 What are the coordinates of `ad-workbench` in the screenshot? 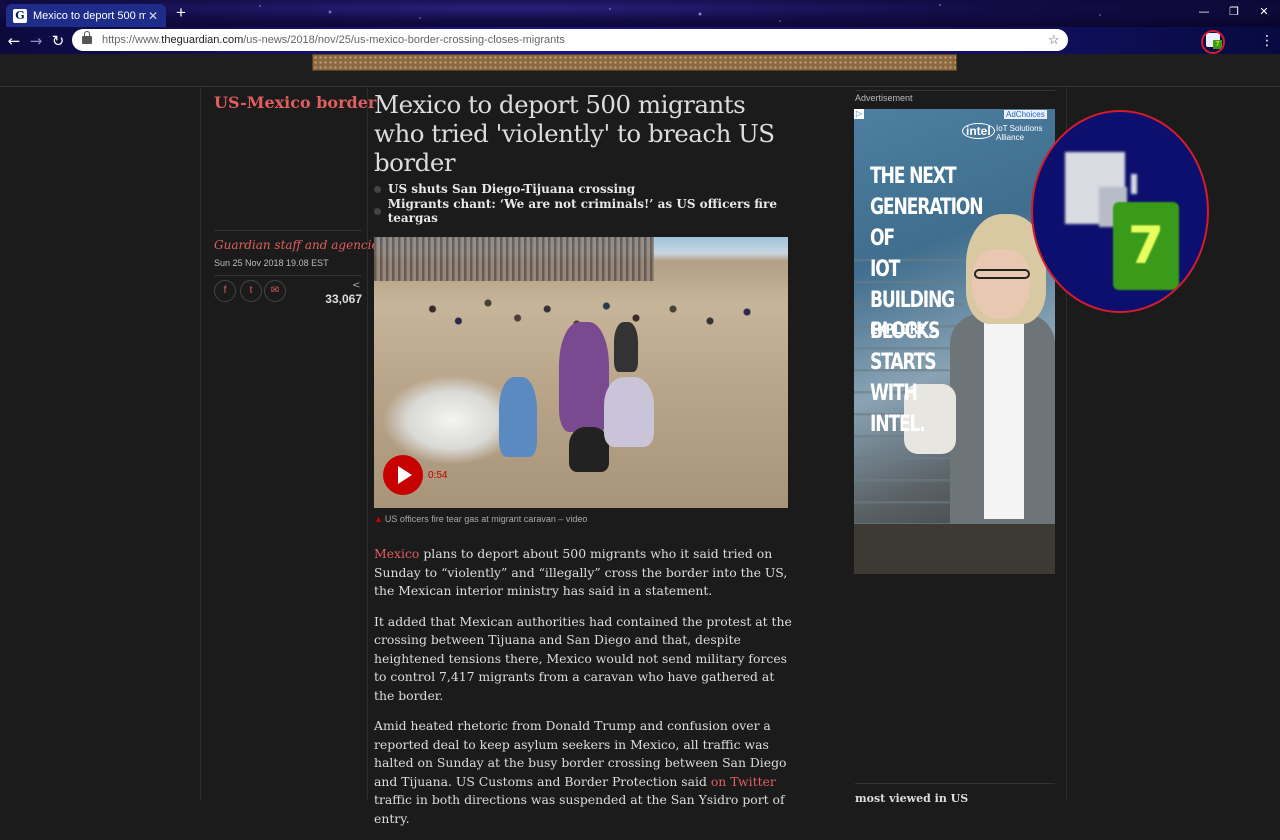 It's located at (954, 549).